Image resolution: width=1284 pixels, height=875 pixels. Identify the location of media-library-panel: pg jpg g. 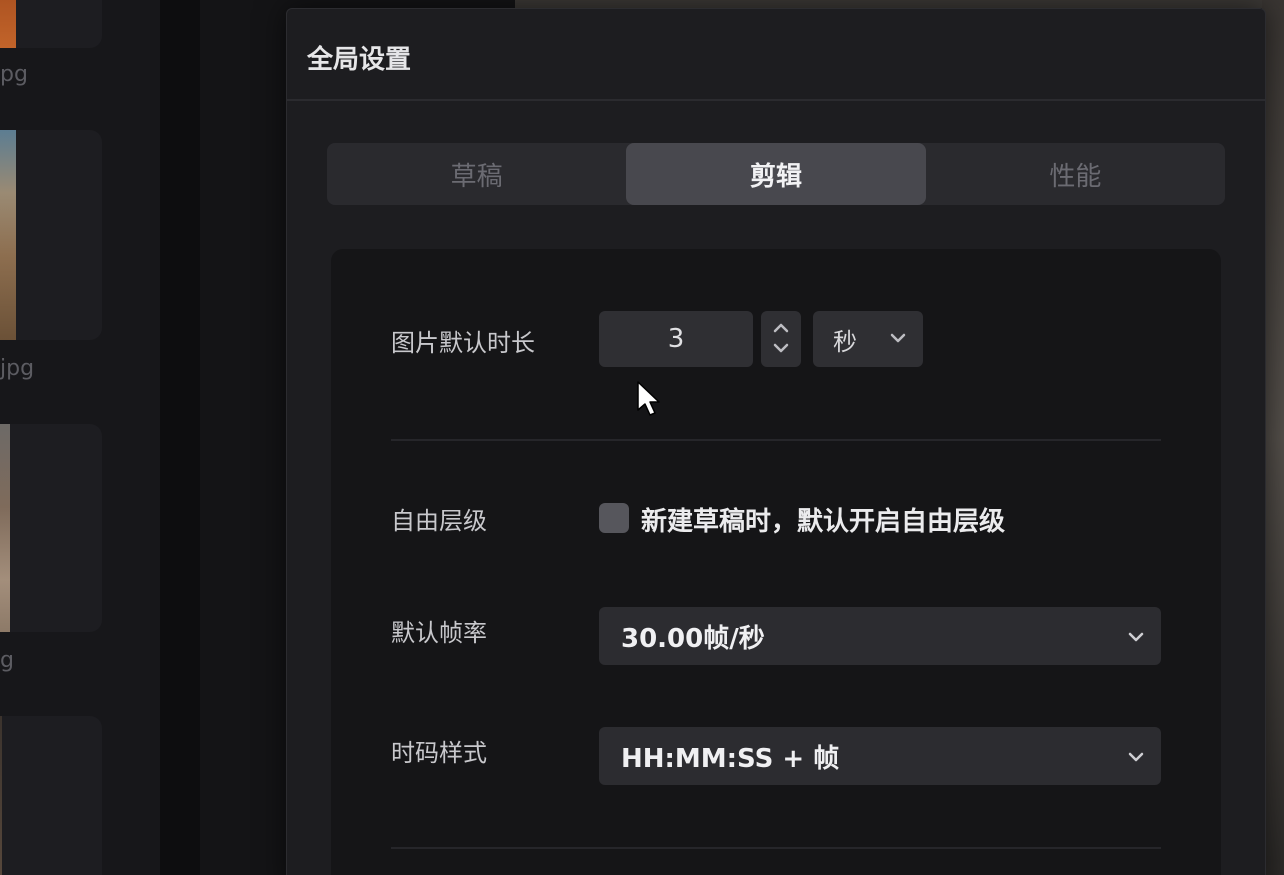
(80, 437).